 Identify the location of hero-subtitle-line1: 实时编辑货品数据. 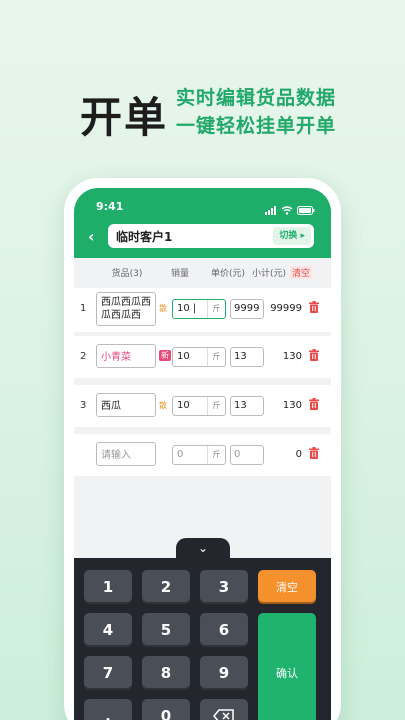
(256, 98).